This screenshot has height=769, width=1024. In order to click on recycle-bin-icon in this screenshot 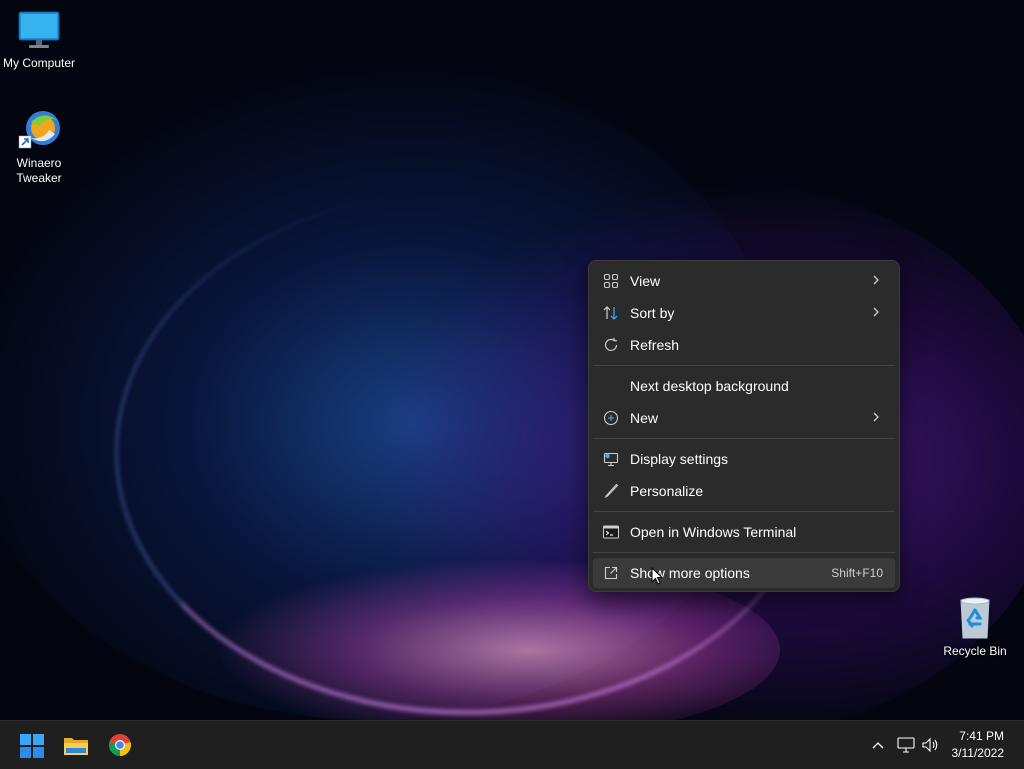, I will do `click(975, 618)`.